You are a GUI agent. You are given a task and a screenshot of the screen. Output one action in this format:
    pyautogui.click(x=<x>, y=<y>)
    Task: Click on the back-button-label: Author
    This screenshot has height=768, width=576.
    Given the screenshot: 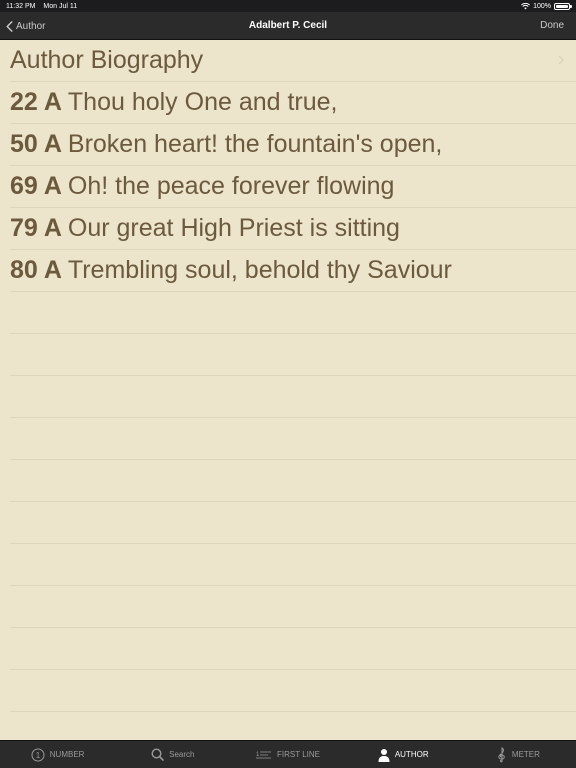 What is the action you would take?
    pyautogui.click(x=31, y=26)
    